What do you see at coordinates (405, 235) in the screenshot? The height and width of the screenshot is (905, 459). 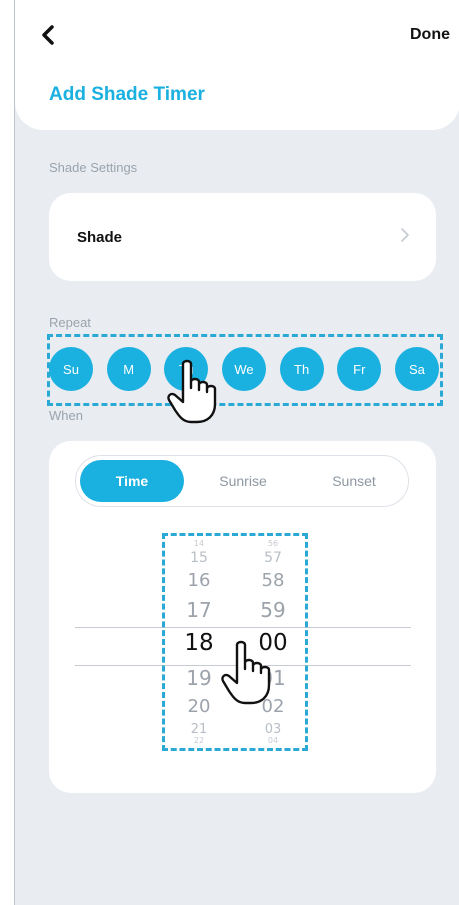 I see `chevron-right-icon` at bounding box center [405, 235].